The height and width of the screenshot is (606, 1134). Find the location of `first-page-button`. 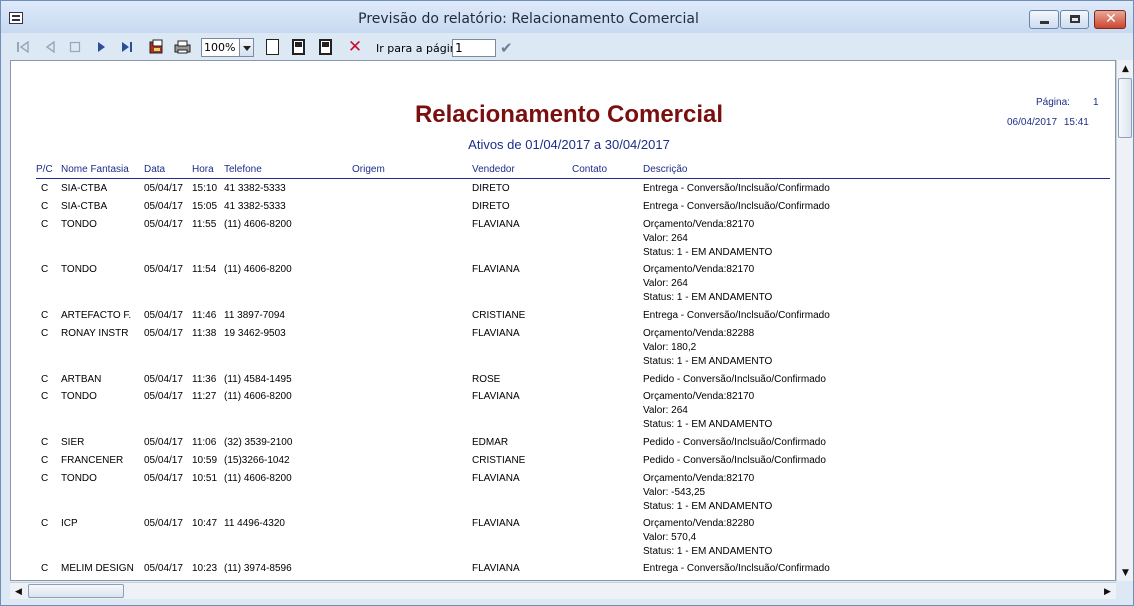

first-page-button is located at coordinates (23, 47).